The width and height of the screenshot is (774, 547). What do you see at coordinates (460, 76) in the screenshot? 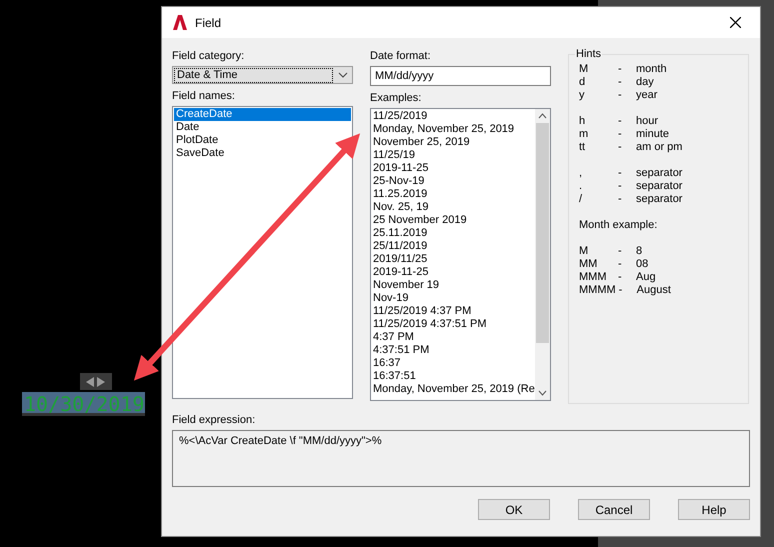
I see `date-format-field: MM/dd/yyyy` at bounding box center [460, 76].